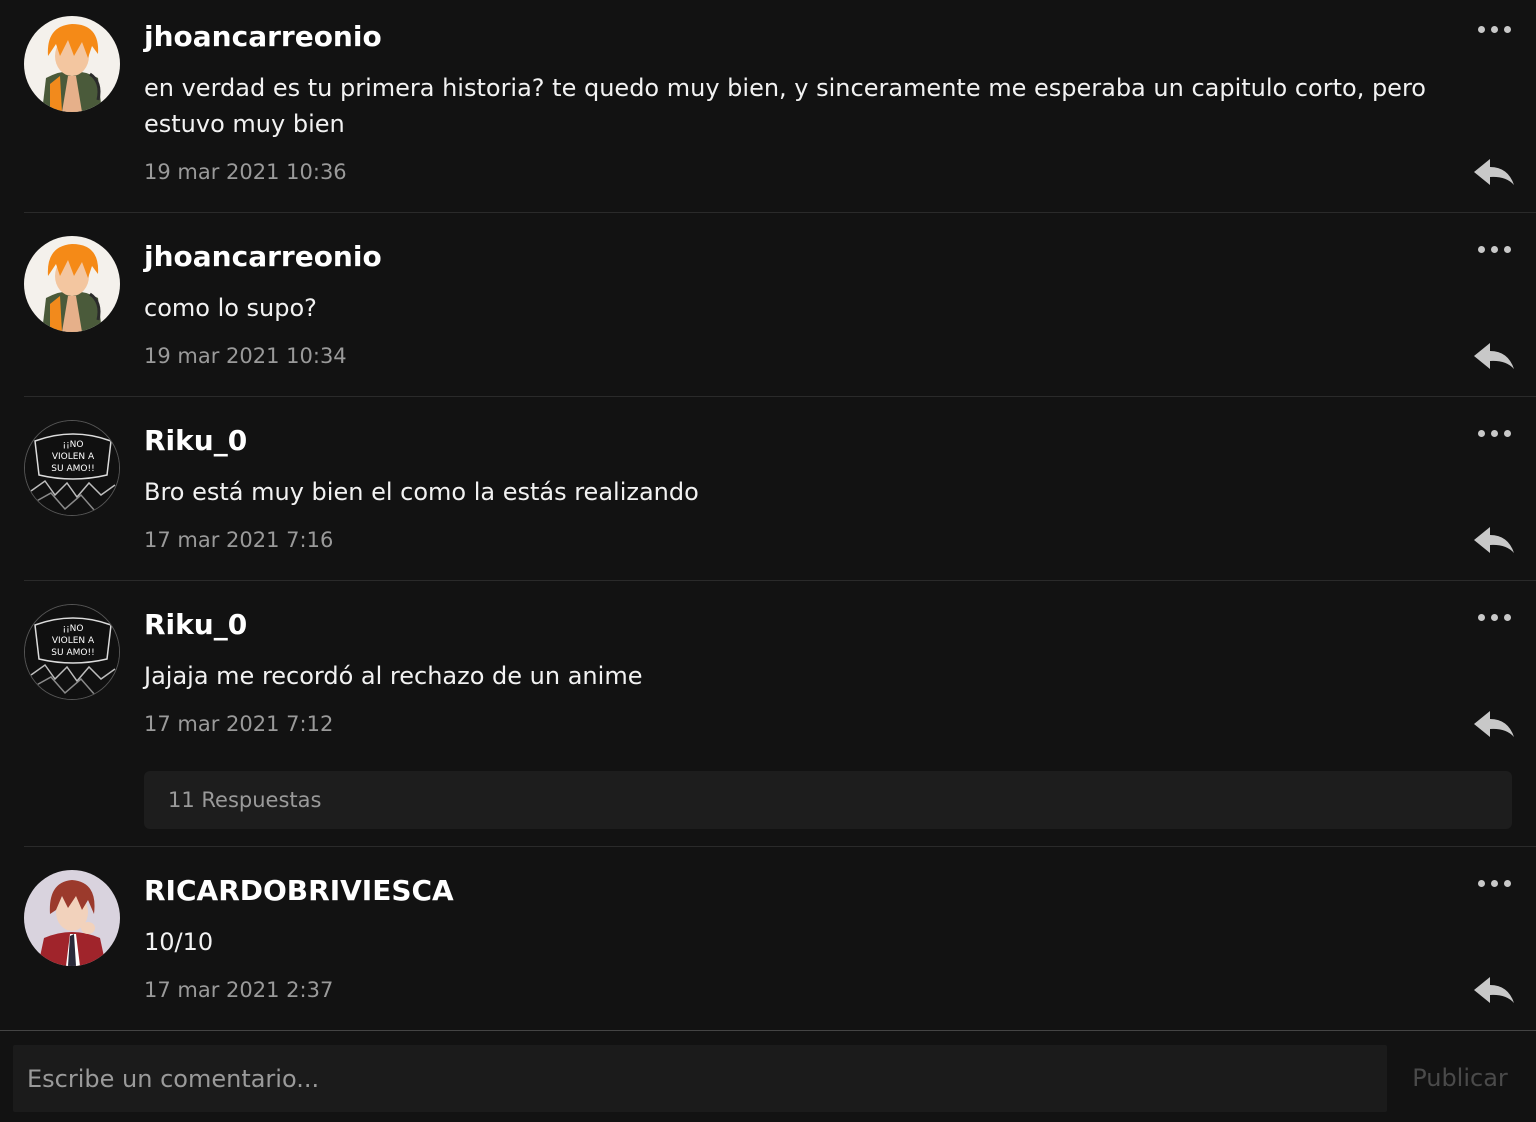 The image size is (1536, 1122). I want to click on comment-timestamp: 19 mar 2021 10:36, so click(245, 172).